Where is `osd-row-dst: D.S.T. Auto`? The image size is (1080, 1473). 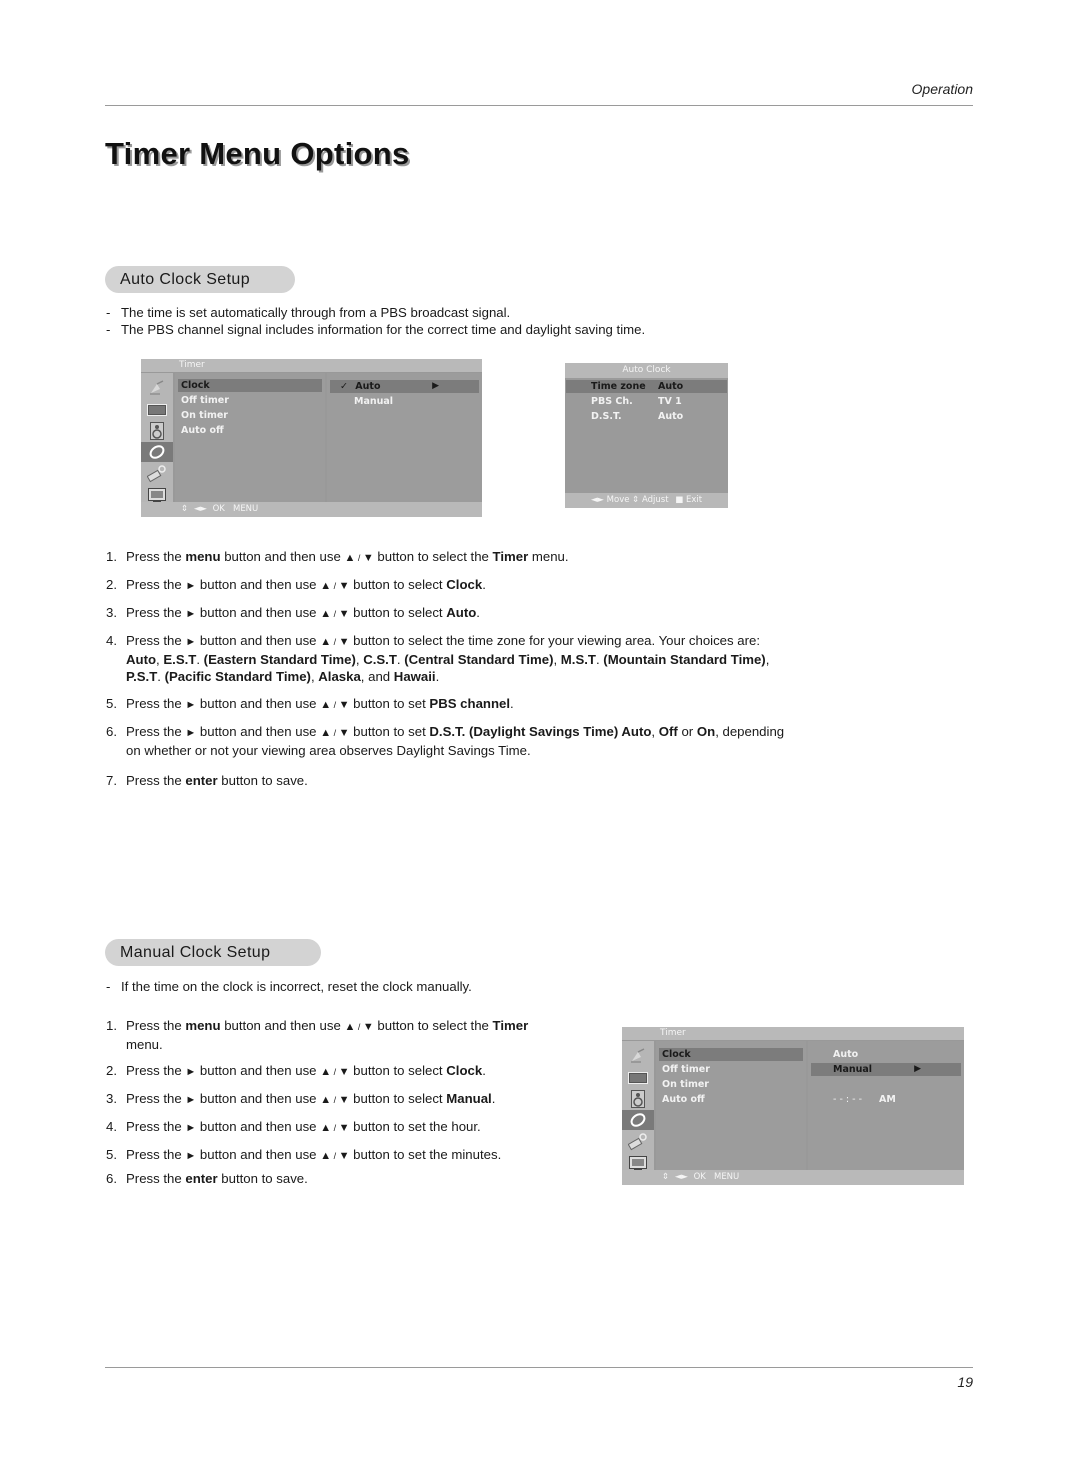
osd-row-dst: D.S.T. Auto is located at coordinates (646, 416).